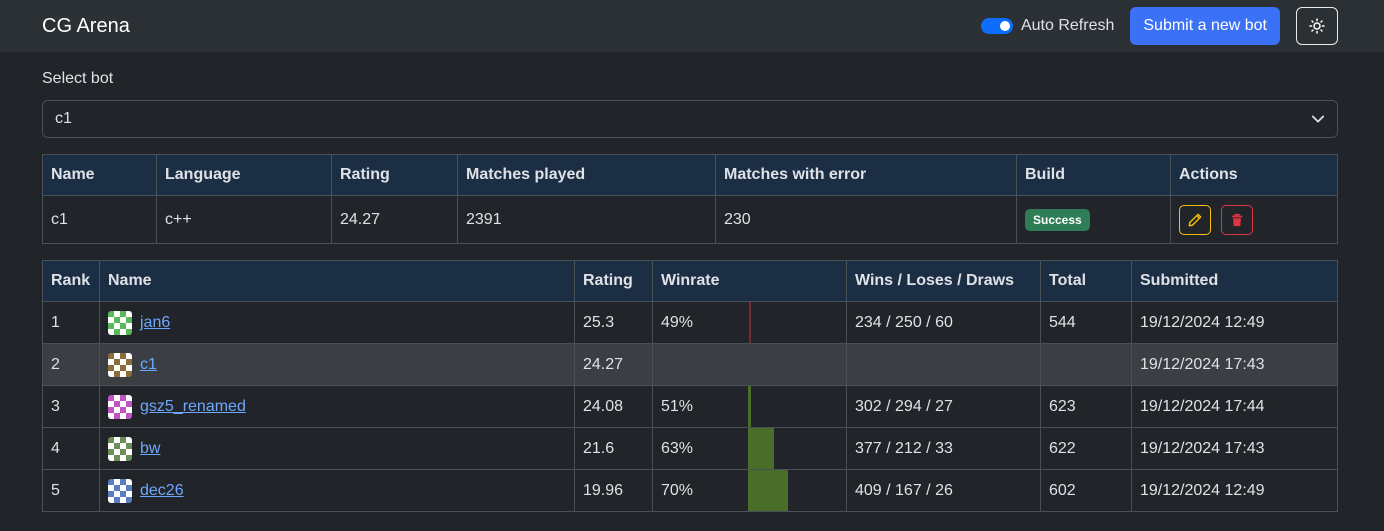  What do you see at coordinates (155, 322) in the screenshot?
I see `bot-link: jan6` at bounding box center [155, 322].